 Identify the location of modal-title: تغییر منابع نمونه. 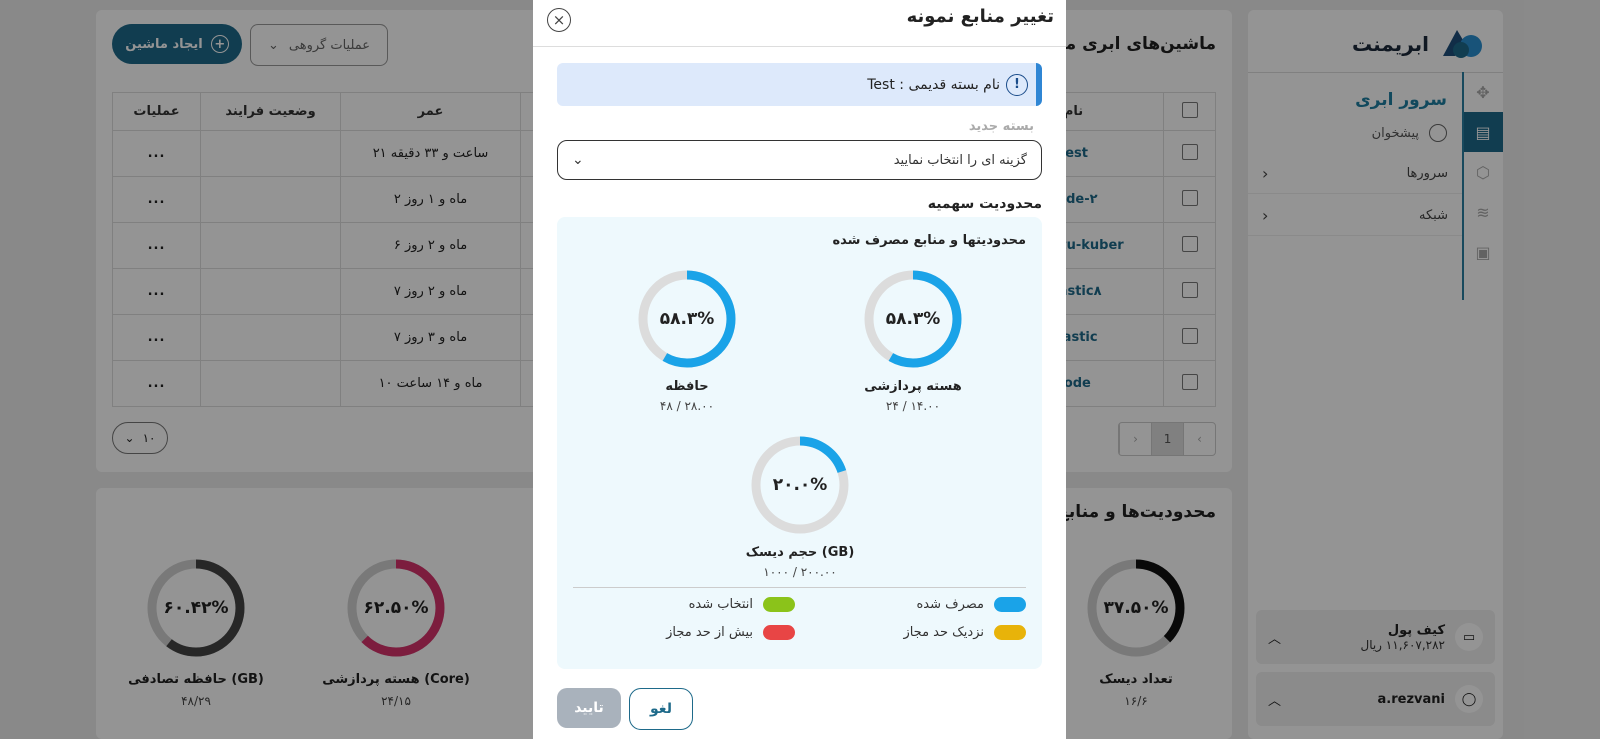
(980, 16).